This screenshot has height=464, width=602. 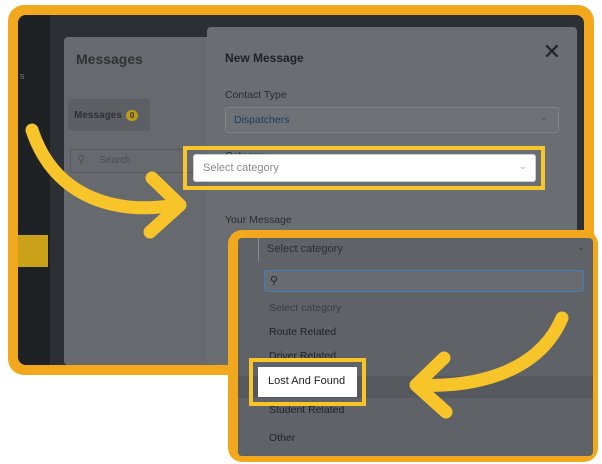 I want to click on curved-arrow-right-icon, so click(x=489, y=365).